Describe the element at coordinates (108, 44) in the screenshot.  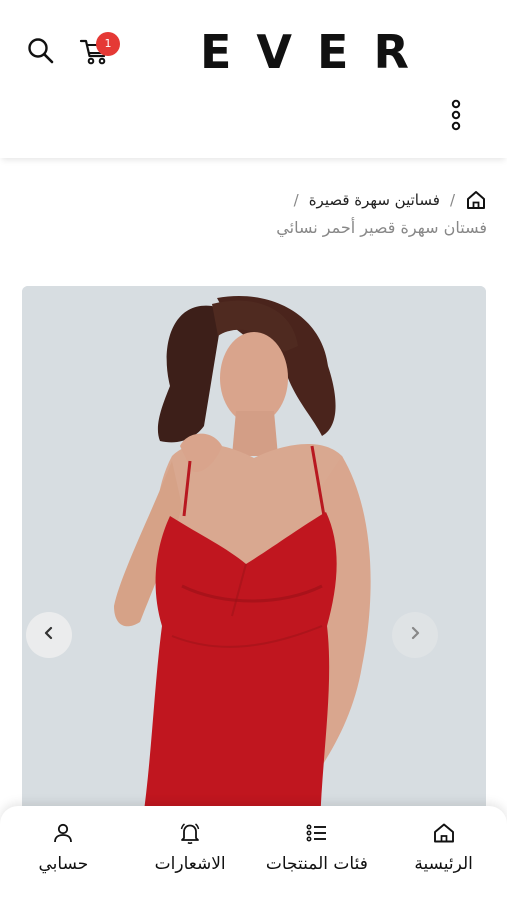
I see `cart-count-badge: 1` at that location.